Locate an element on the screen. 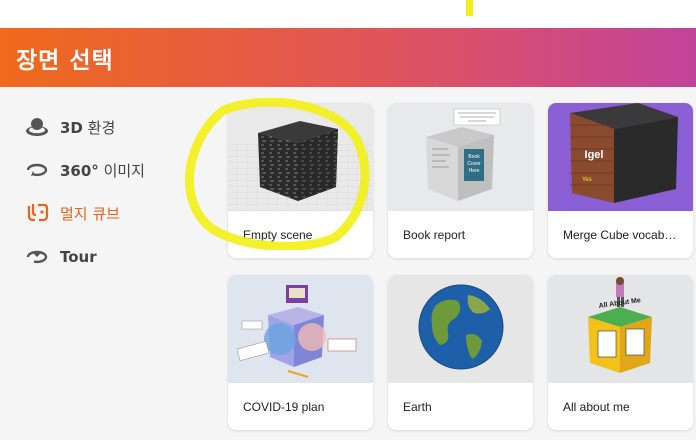 The height and width of the screenshot is (440, 696). scene-card-empty: Empty scene is located at coordinates (300, 180).